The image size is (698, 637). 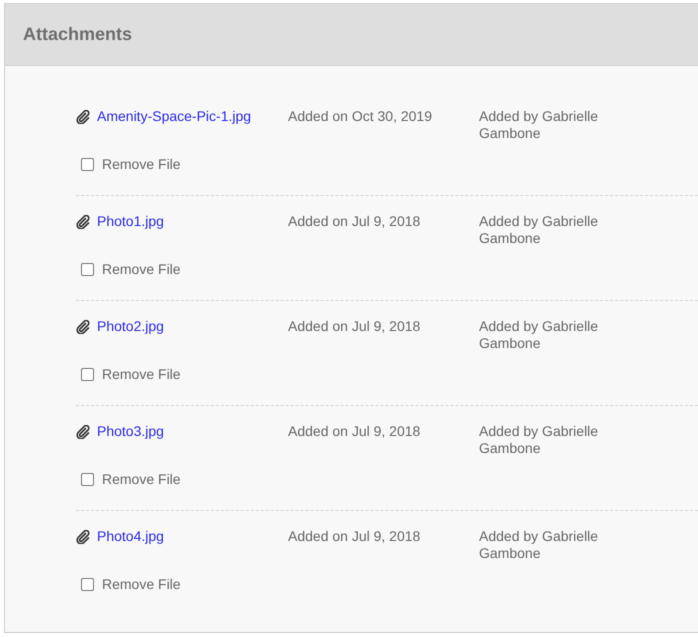 I want to click on panel-title: Attachments, so click(x=77, y=34).